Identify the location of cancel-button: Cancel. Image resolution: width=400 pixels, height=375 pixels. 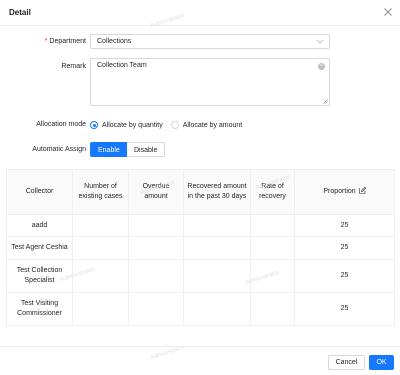
(346, 362).